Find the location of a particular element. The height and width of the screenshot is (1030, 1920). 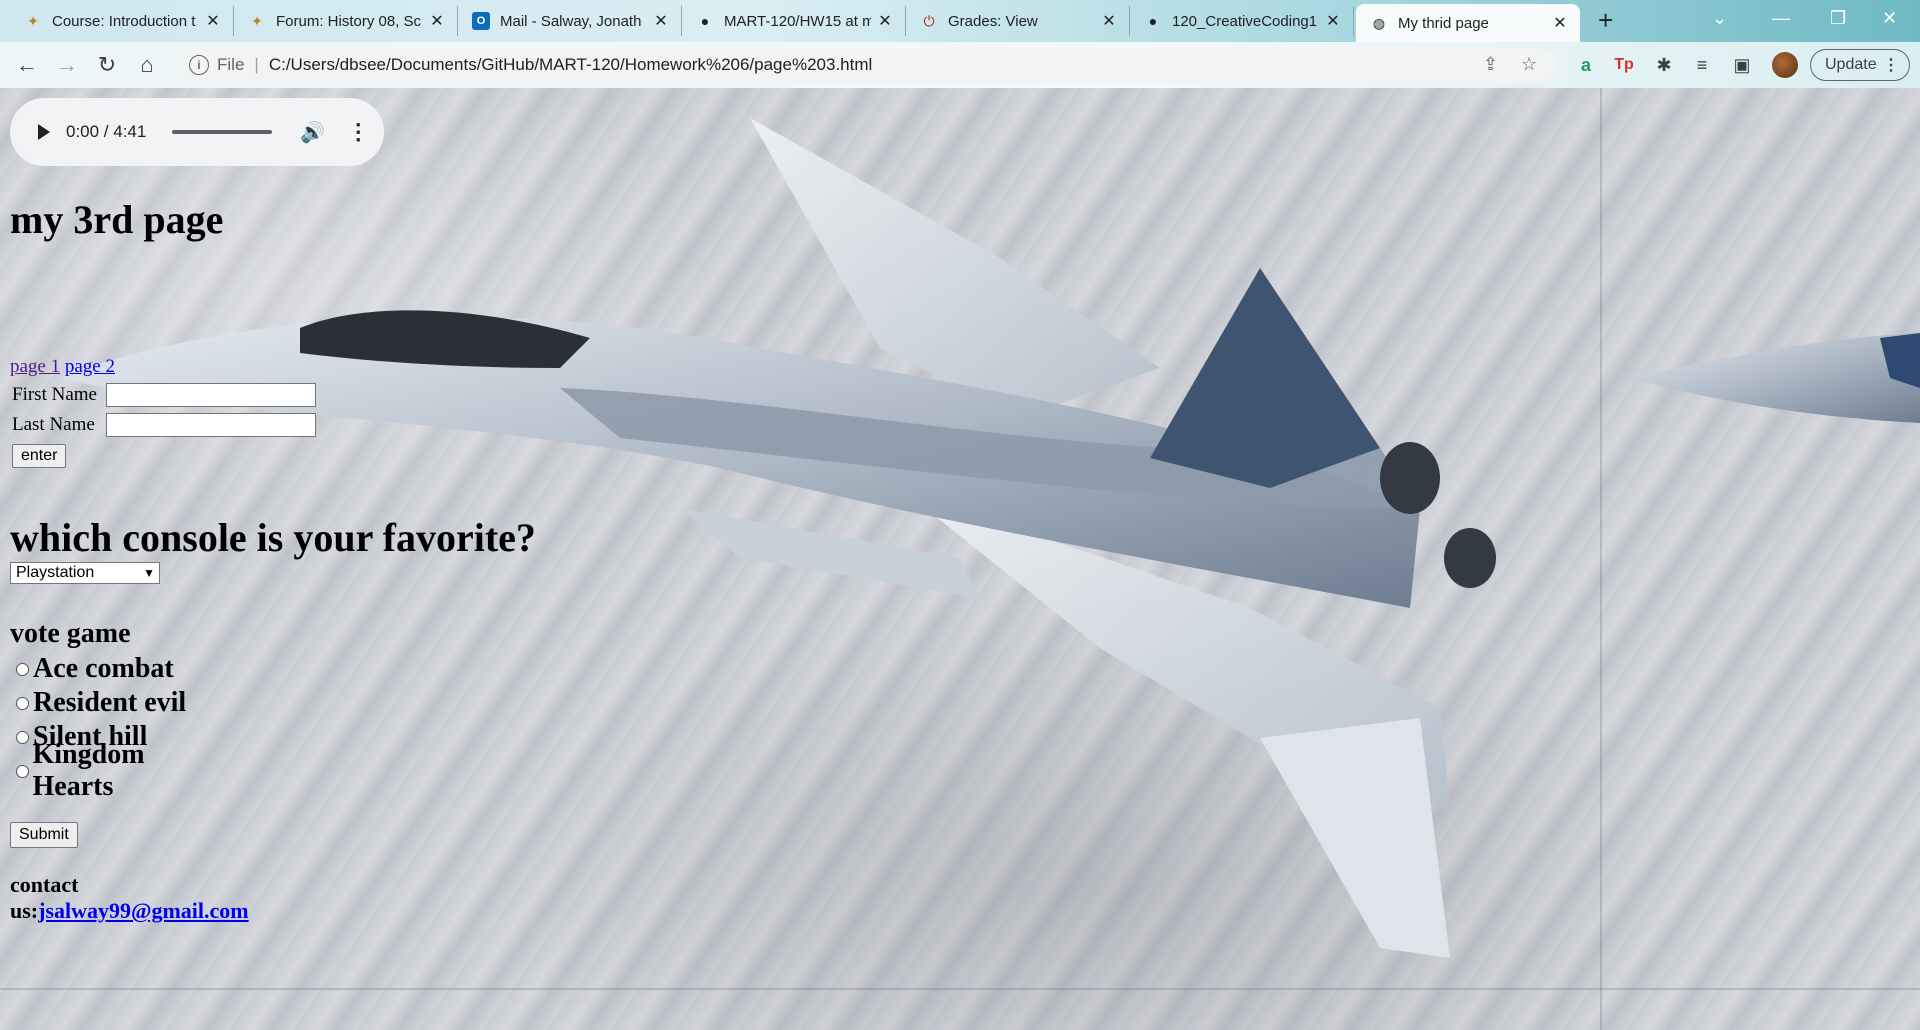

vote-option-label: Resident evil is located at coordinates (110, 702).